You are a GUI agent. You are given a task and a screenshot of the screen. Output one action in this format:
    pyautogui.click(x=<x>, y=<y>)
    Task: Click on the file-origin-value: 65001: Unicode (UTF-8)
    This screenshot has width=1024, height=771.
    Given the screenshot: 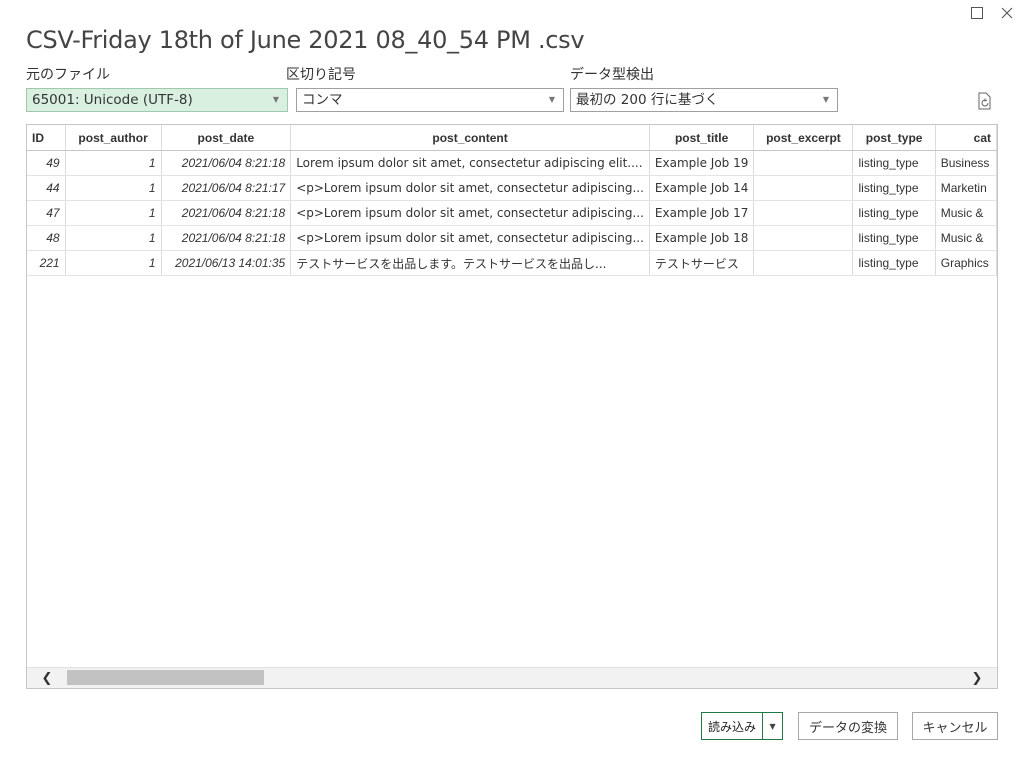 What is the action you would take?
    pyautogui.click(x=112, y=100)
    